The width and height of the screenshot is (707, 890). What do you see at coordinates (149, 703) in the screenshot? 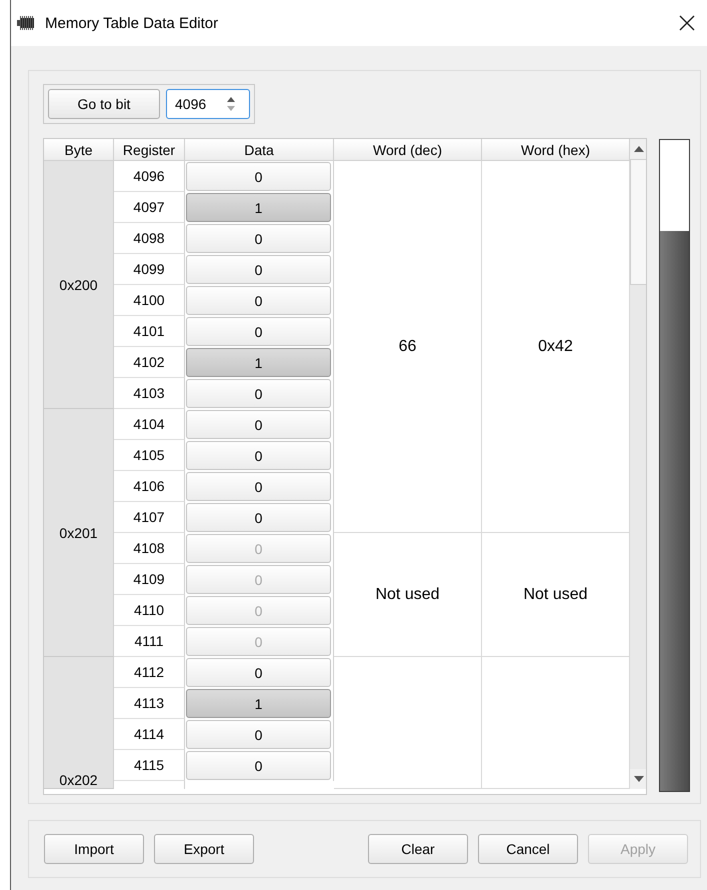
I see `register-cell: 4113` at bounding box center [149, 703].